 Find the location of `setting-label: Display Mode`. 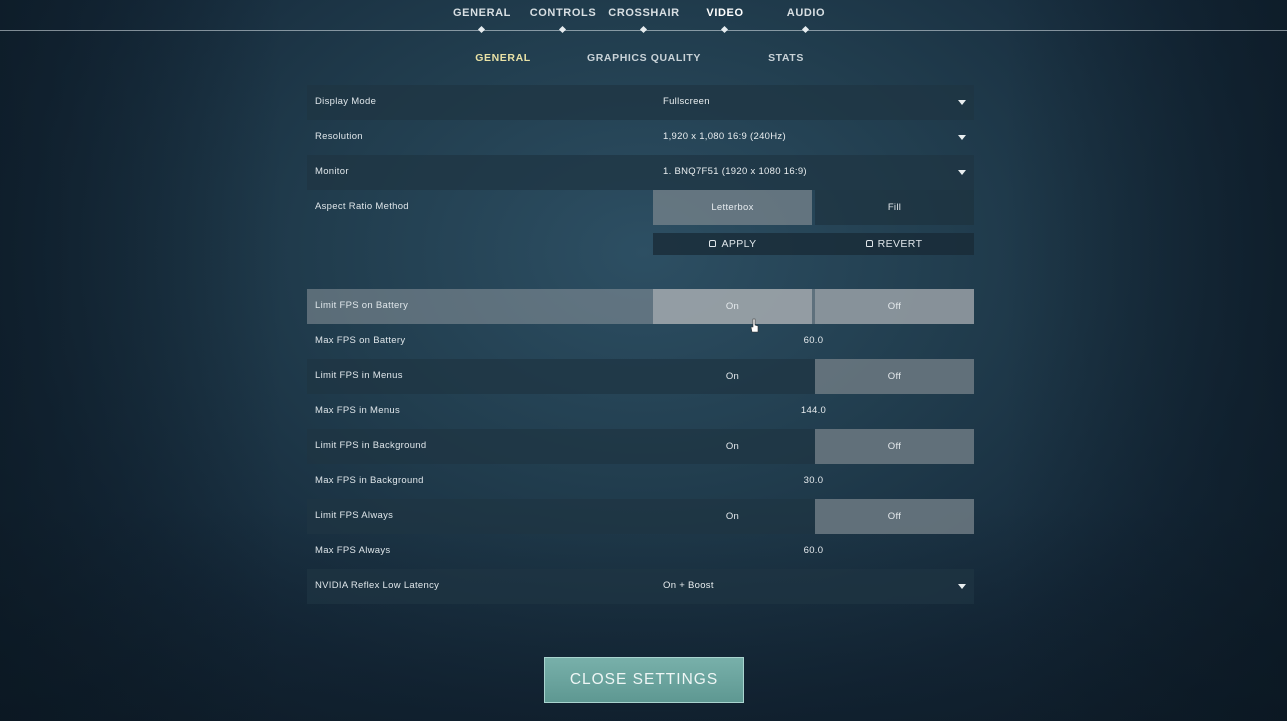

setting-label: Display Mode is located at coordinates (346, 101).